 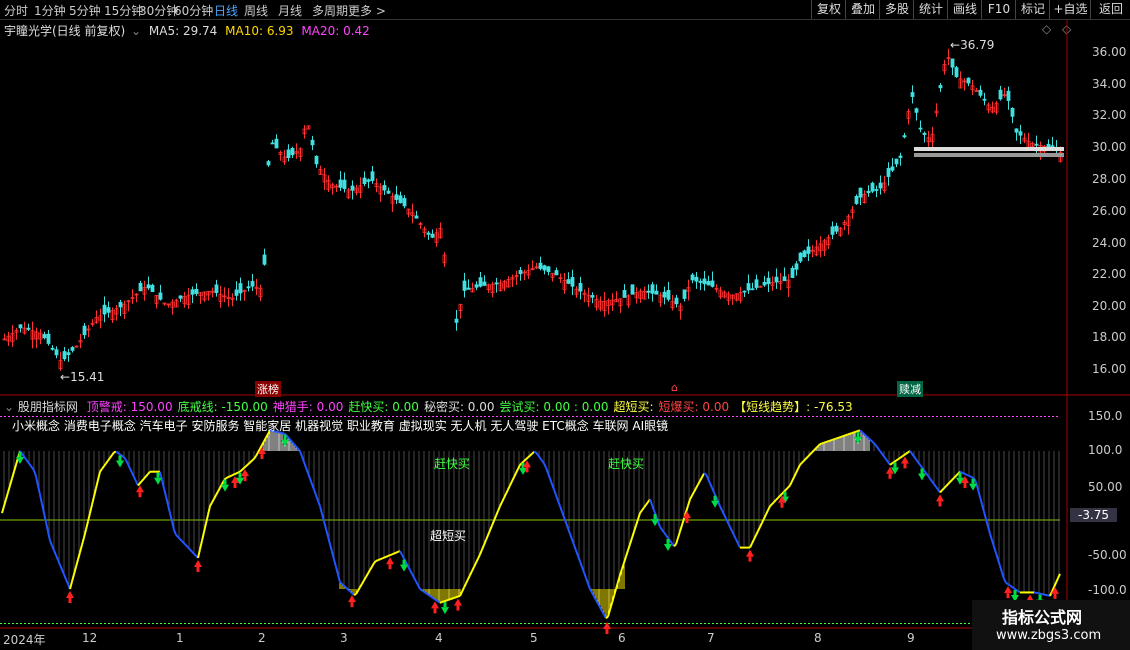 I want to click on toolbar-button-6: 标记, so click(x=1032, y=9).